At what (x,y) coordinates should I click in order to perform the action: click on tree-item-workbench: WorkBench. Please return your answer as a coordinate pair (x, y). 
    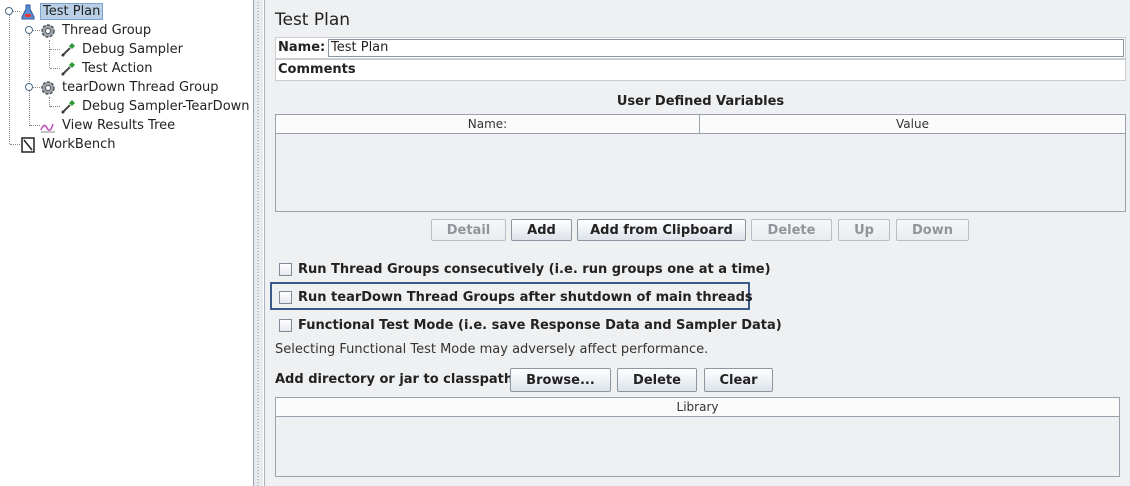
    Looking at the image, I should click on (68, 144).